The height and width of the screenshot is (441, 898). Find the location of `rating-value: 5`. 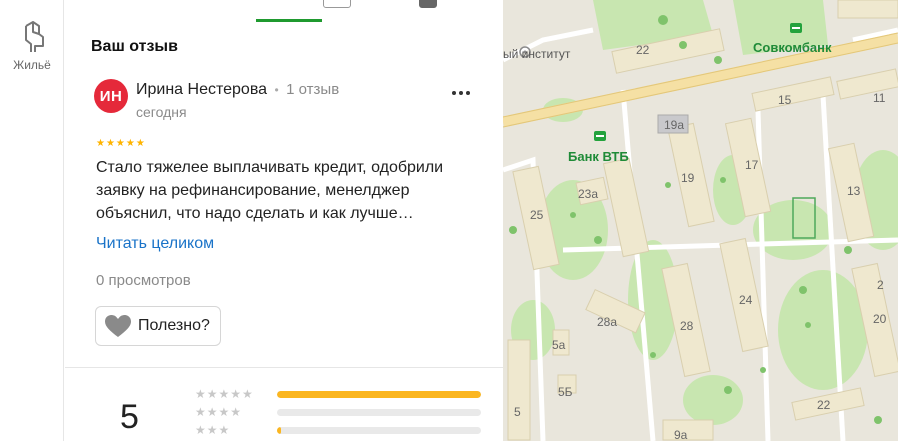

rating-value: 5 is located at coordinates (129, 417).